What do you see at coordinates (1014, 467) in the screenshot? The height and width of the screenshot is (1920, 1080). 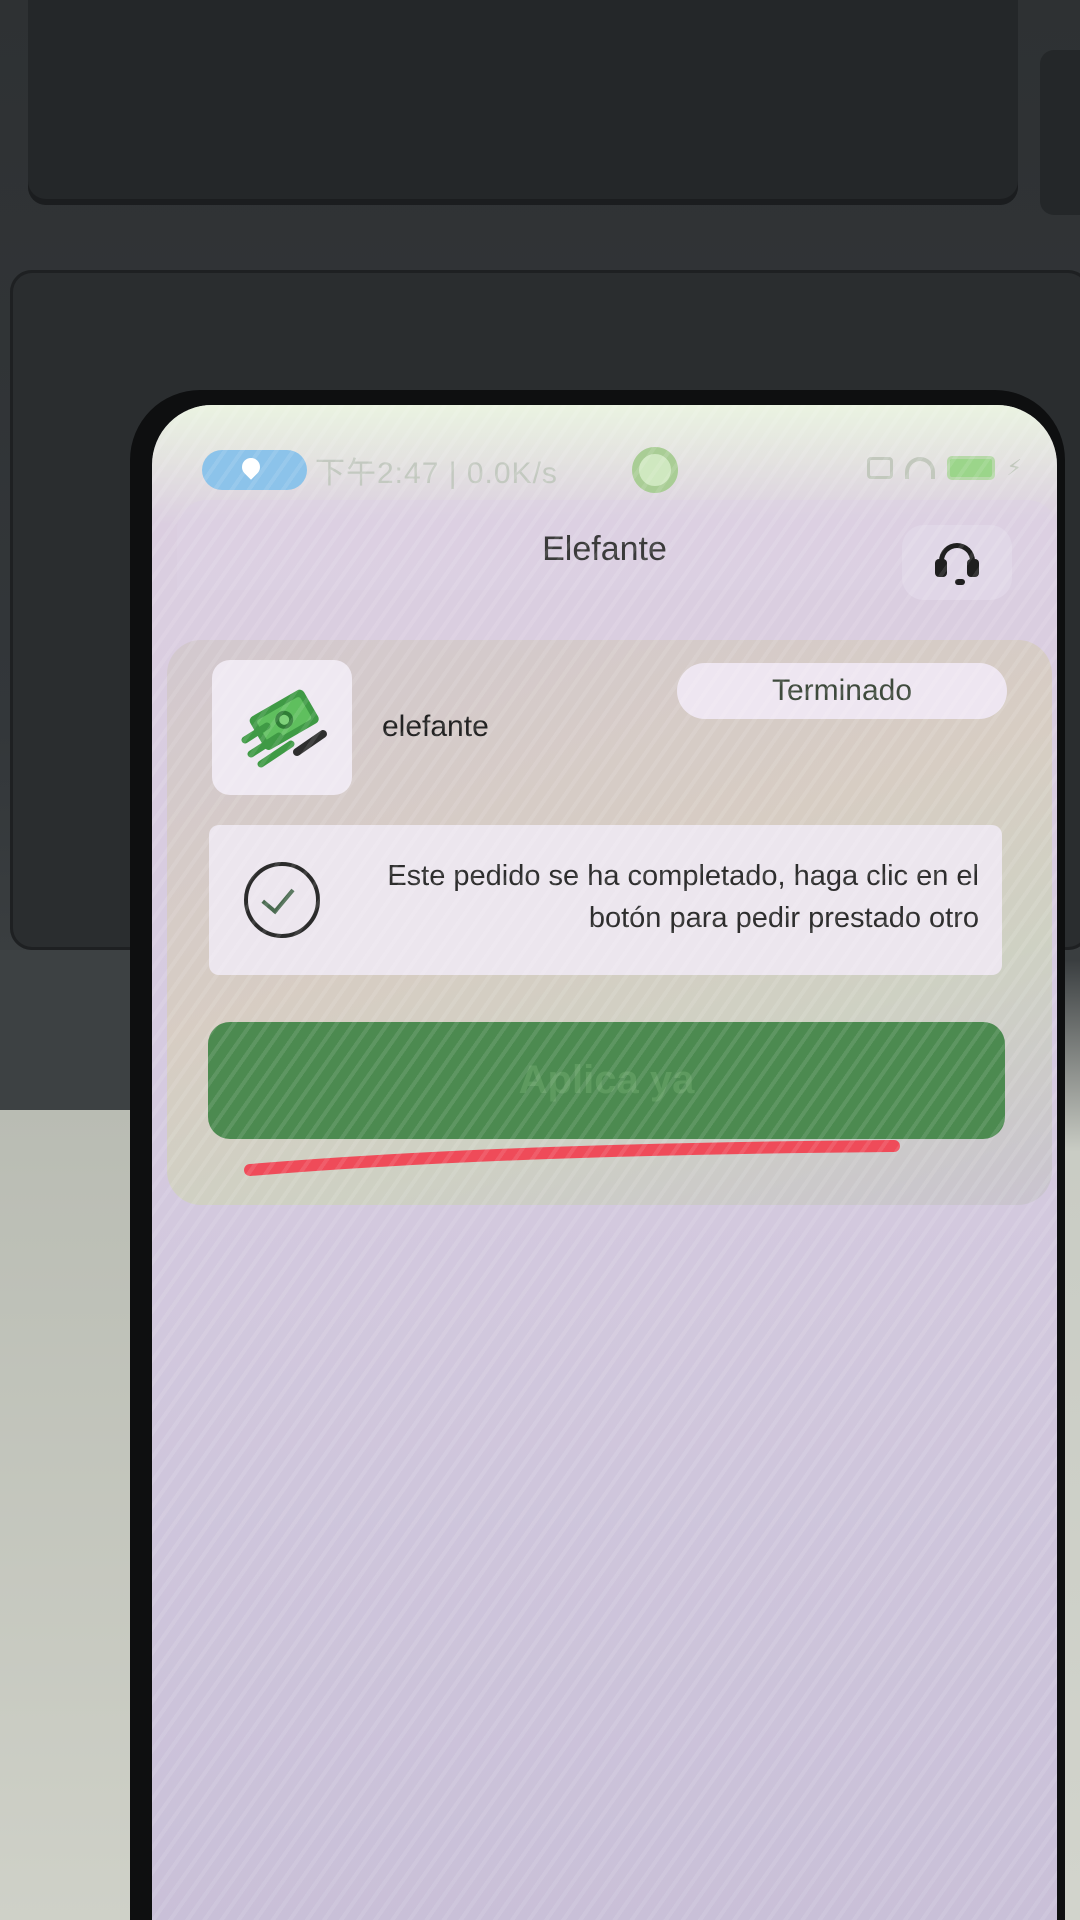 I see `charging-icon: ⚡` at bounding box center [1014, 467].